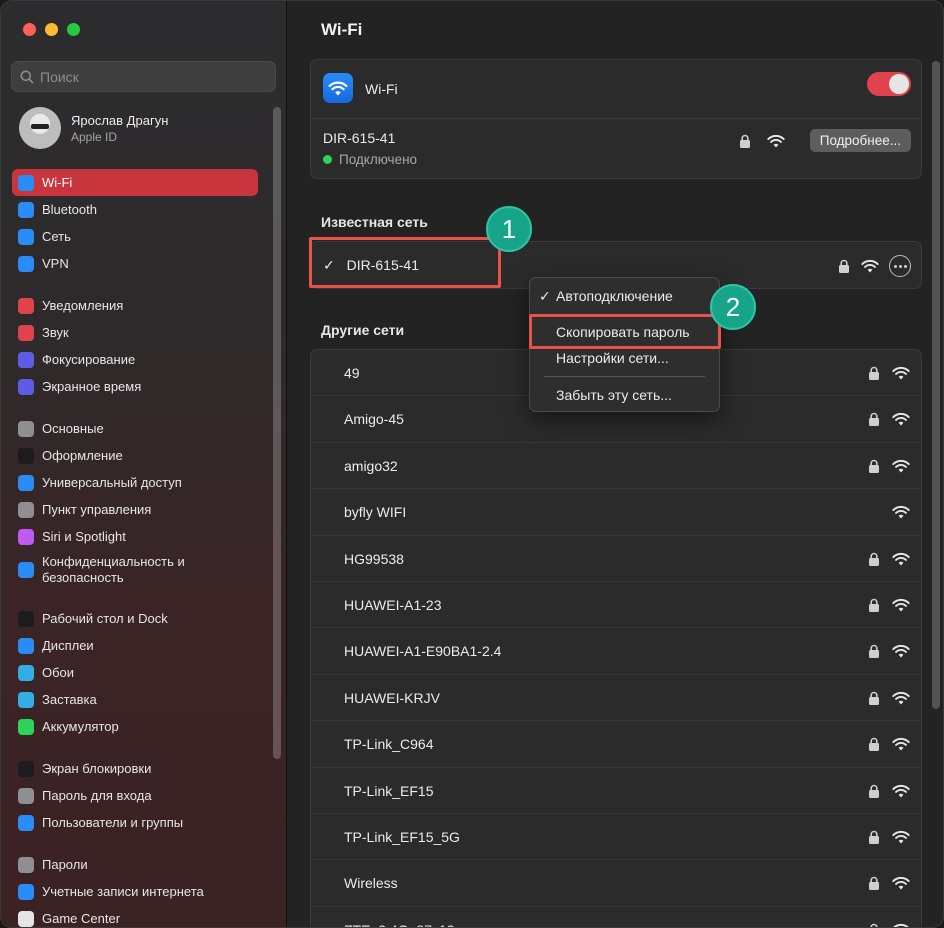 Image resolution: width=944 pixels, height=928 pixels. Describe the element at coordinates (73, 428) in the screenshot. I see `sidebar-item-label: Основные` at that location.